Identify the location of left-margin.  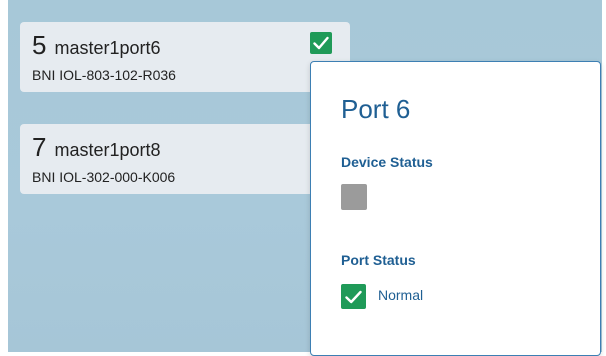
(4, 177).